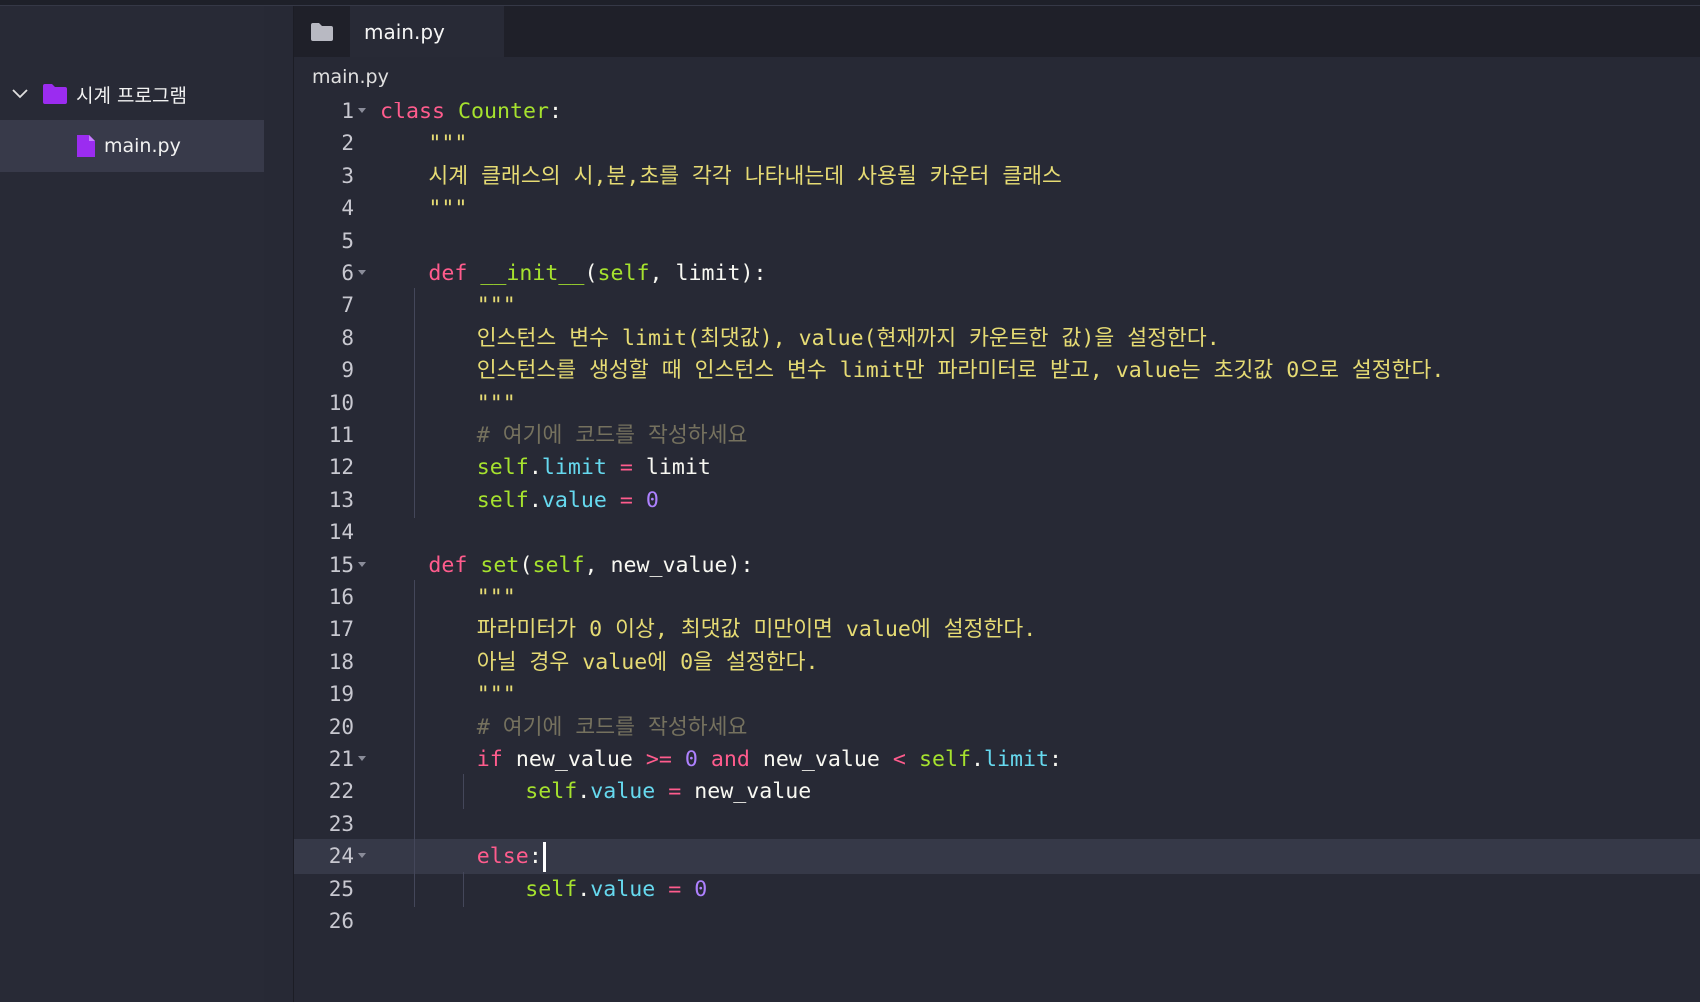  I want to click on code-line: 5, so click(997, 241).